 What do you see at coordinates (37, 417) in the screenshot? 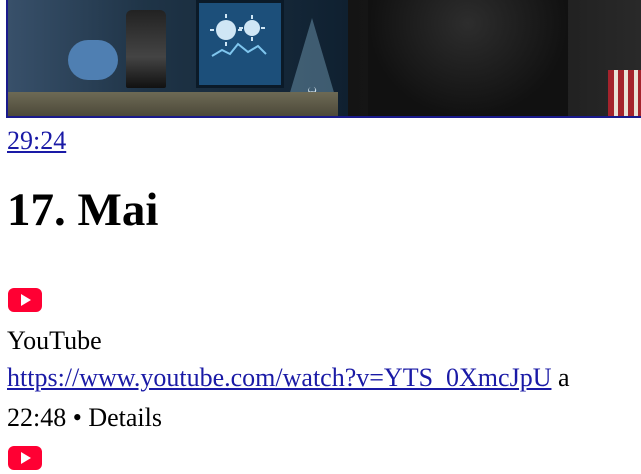
I see `entry-time: 22:48` at bounding box center [37, 417].